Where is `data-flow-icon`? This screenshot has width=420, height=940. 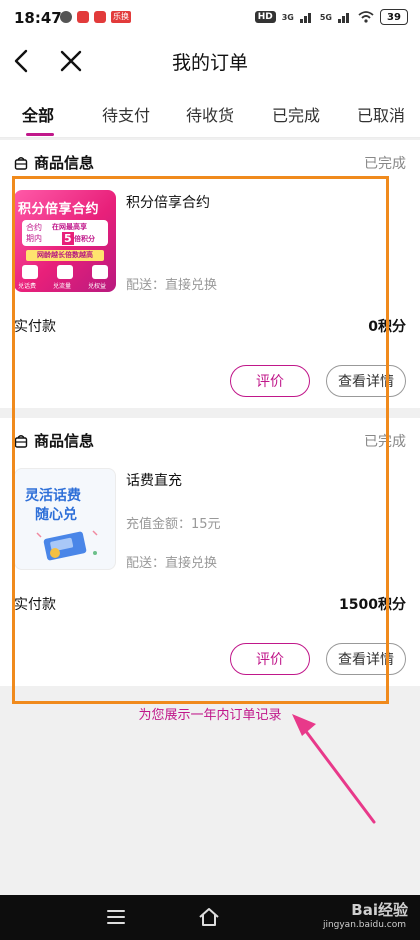 data-flow-icon is located at coordinates (65, 272).